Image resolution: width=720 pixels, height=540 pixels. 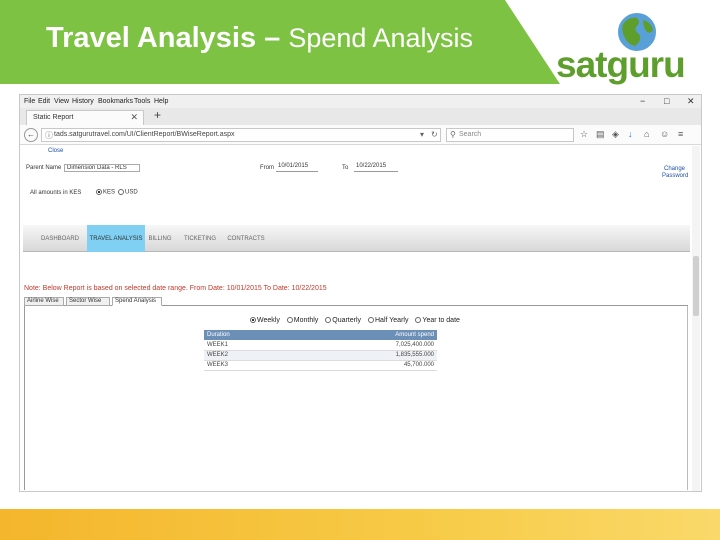 I want to click on close-window-icon: ✕, so click(x=691, y=101).